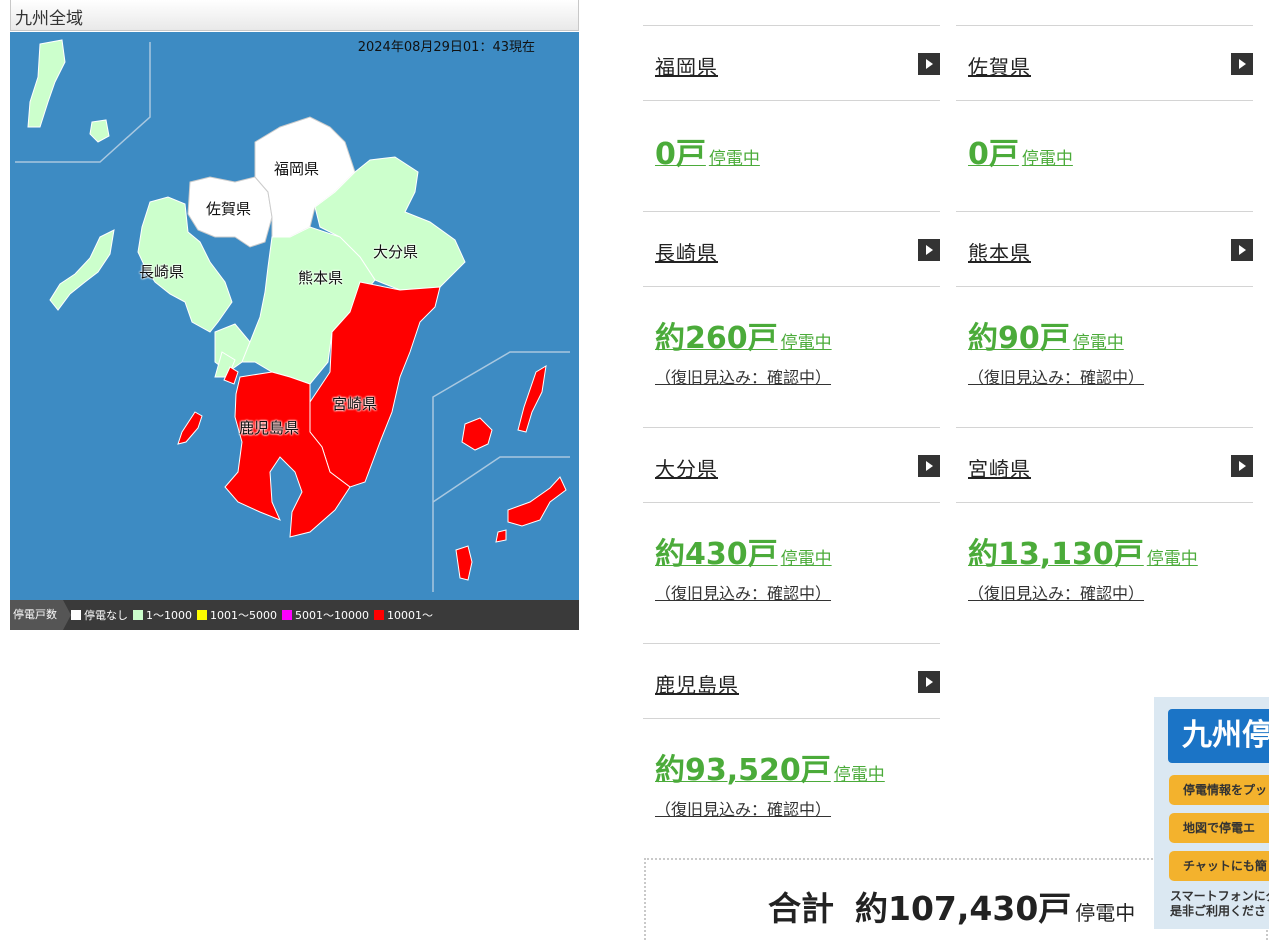 This screenshot has width=1269, height=940. I want to click on pref-card-header: 長崎県, so click(791, 249).